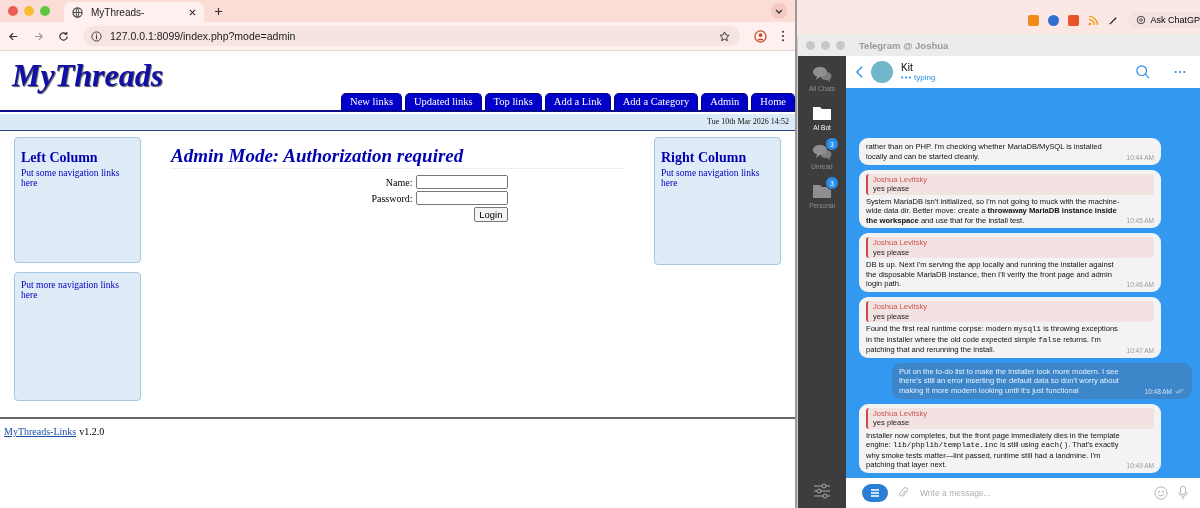 This screenshot has width=1200, height=508. I want to click on nav-tab: Add a Category, so click(656, 101).